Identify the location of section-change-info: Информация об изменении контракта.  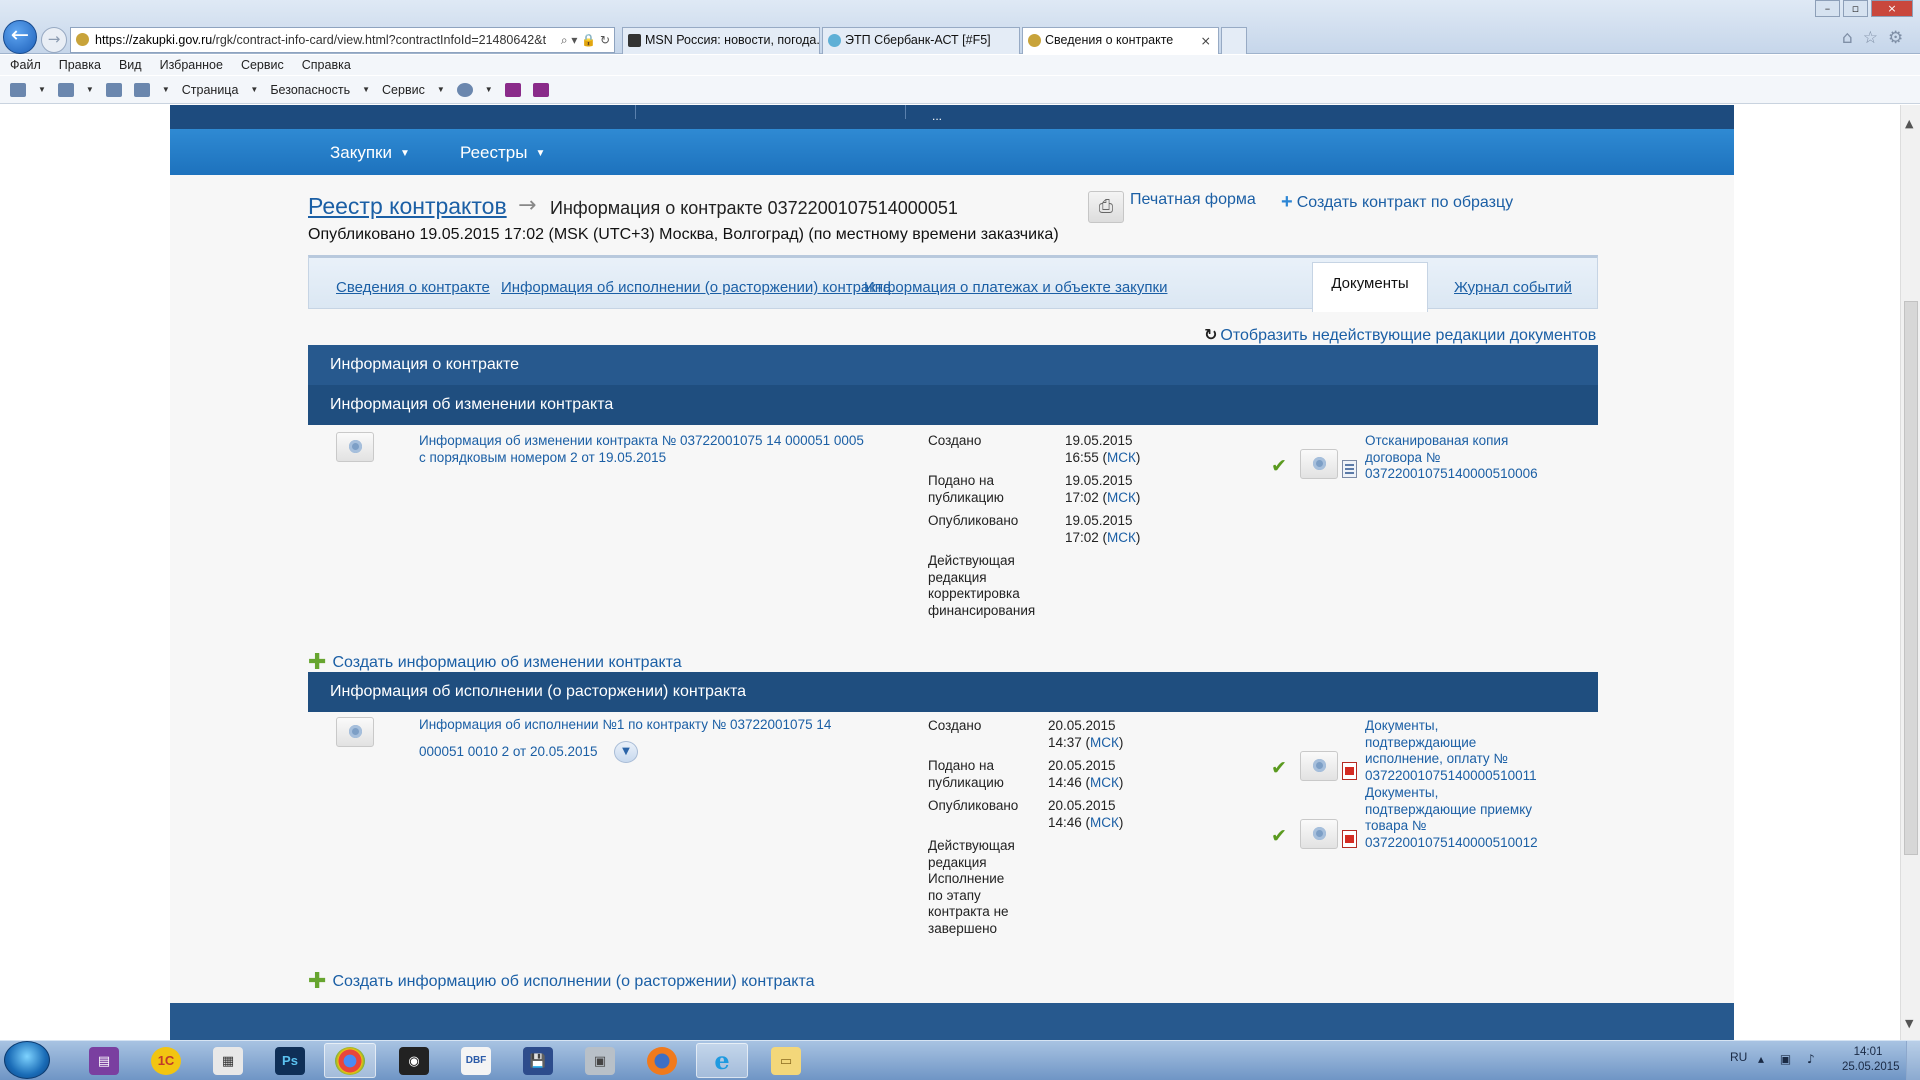
(953, 405).